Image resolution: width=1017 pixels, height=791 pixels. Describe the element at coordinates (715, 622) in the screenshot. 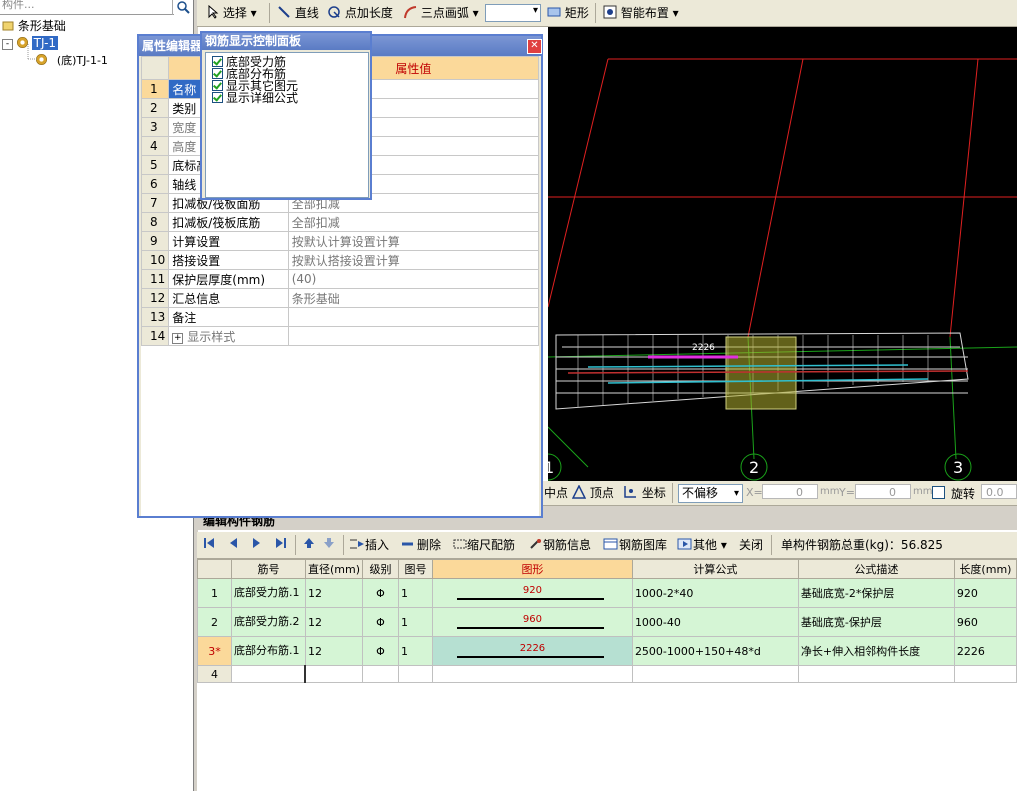

I see `cell-formula: 1000-40` at that location.